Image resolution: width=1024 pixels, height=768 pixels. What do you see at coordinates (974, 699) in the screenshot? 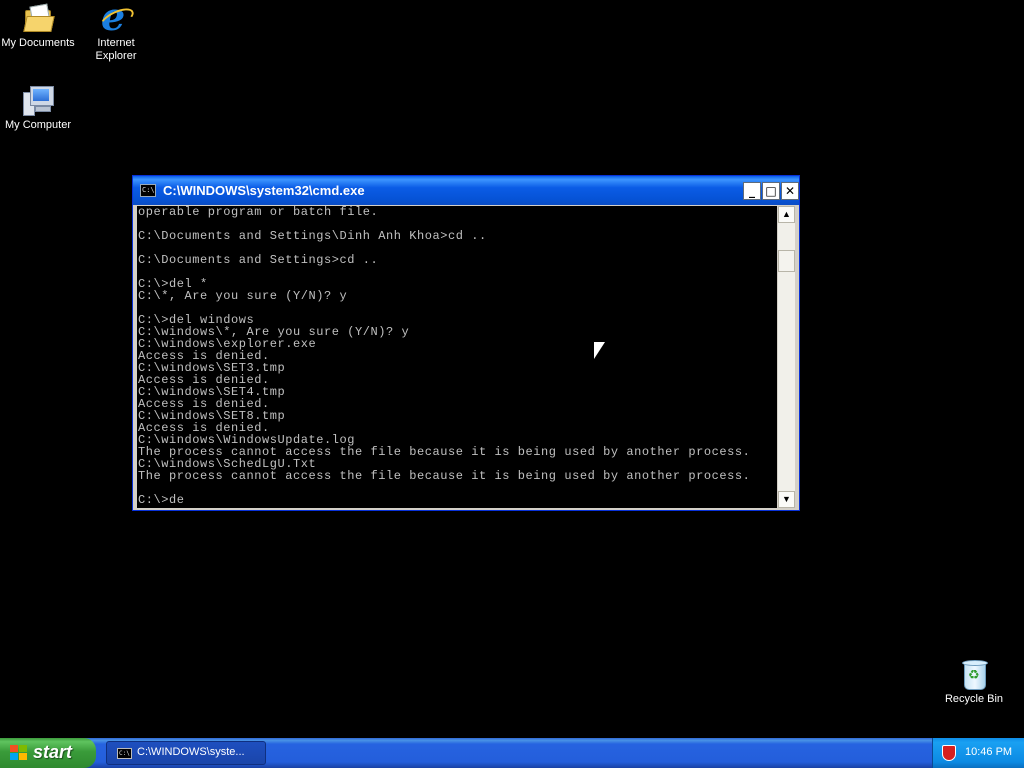
I see `desktop-icon-label: Recycle Bin` at bounding box center [974, 699].